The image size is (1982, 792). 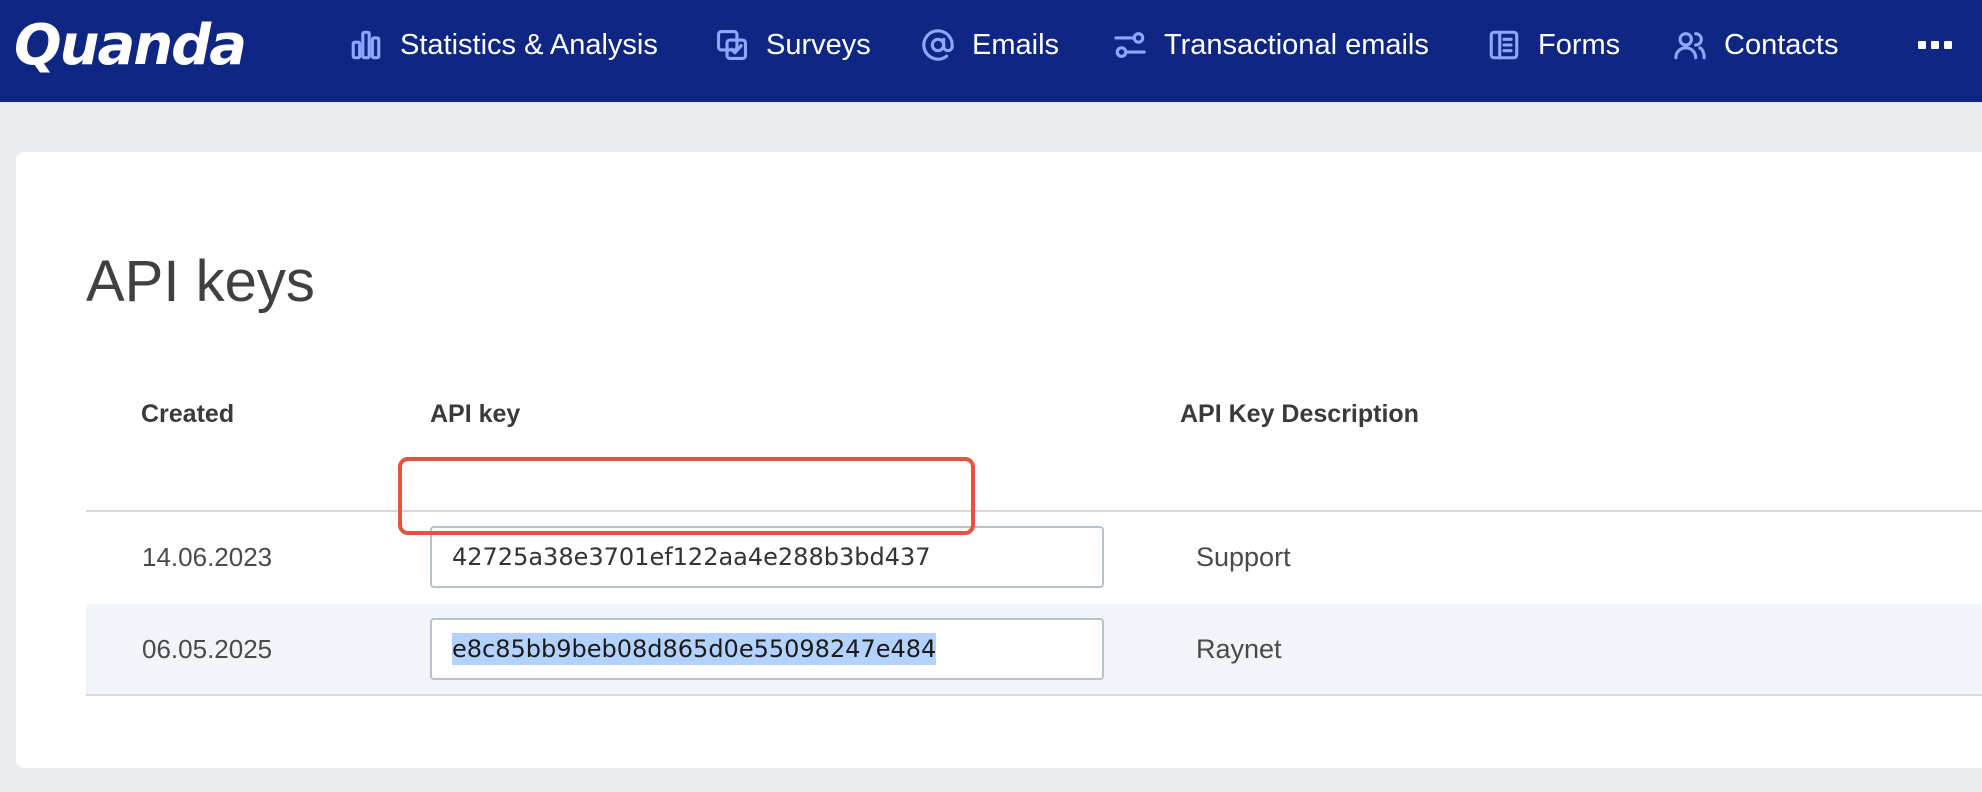 What do you see at coordinates (1299, 414) in the screenshot?
I see `column-header-description: API Key Description` at bounding box center [1299, 414].